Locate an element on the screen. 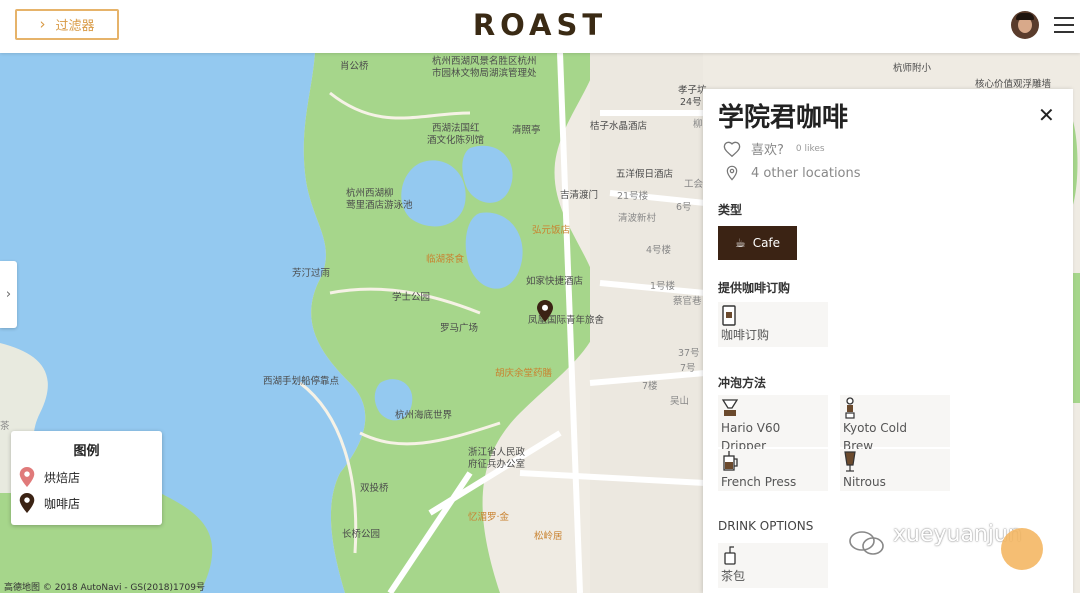 The image size is (1080, 593). brew-method-label: Kyoto Cold is located at coordinates (875, 428).